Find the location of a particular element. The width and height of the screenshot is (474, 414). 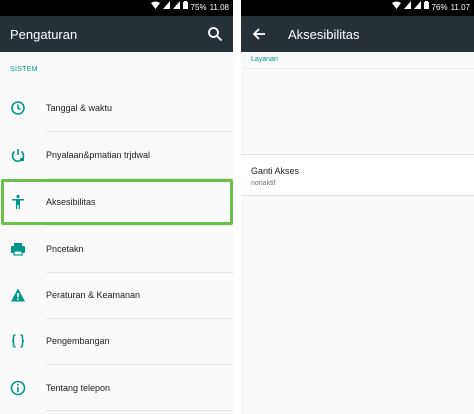

settings-item-printing: Pncetakn is located at coordinates (116, 249).